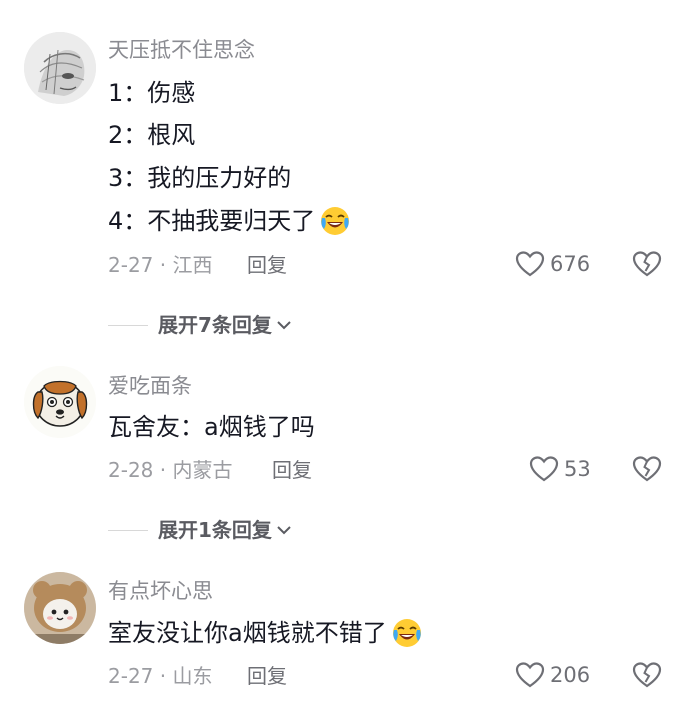 Image resolution: width=690 pixels, height=716 pixels. I want to click on like-button: 676, so click(552, 264).